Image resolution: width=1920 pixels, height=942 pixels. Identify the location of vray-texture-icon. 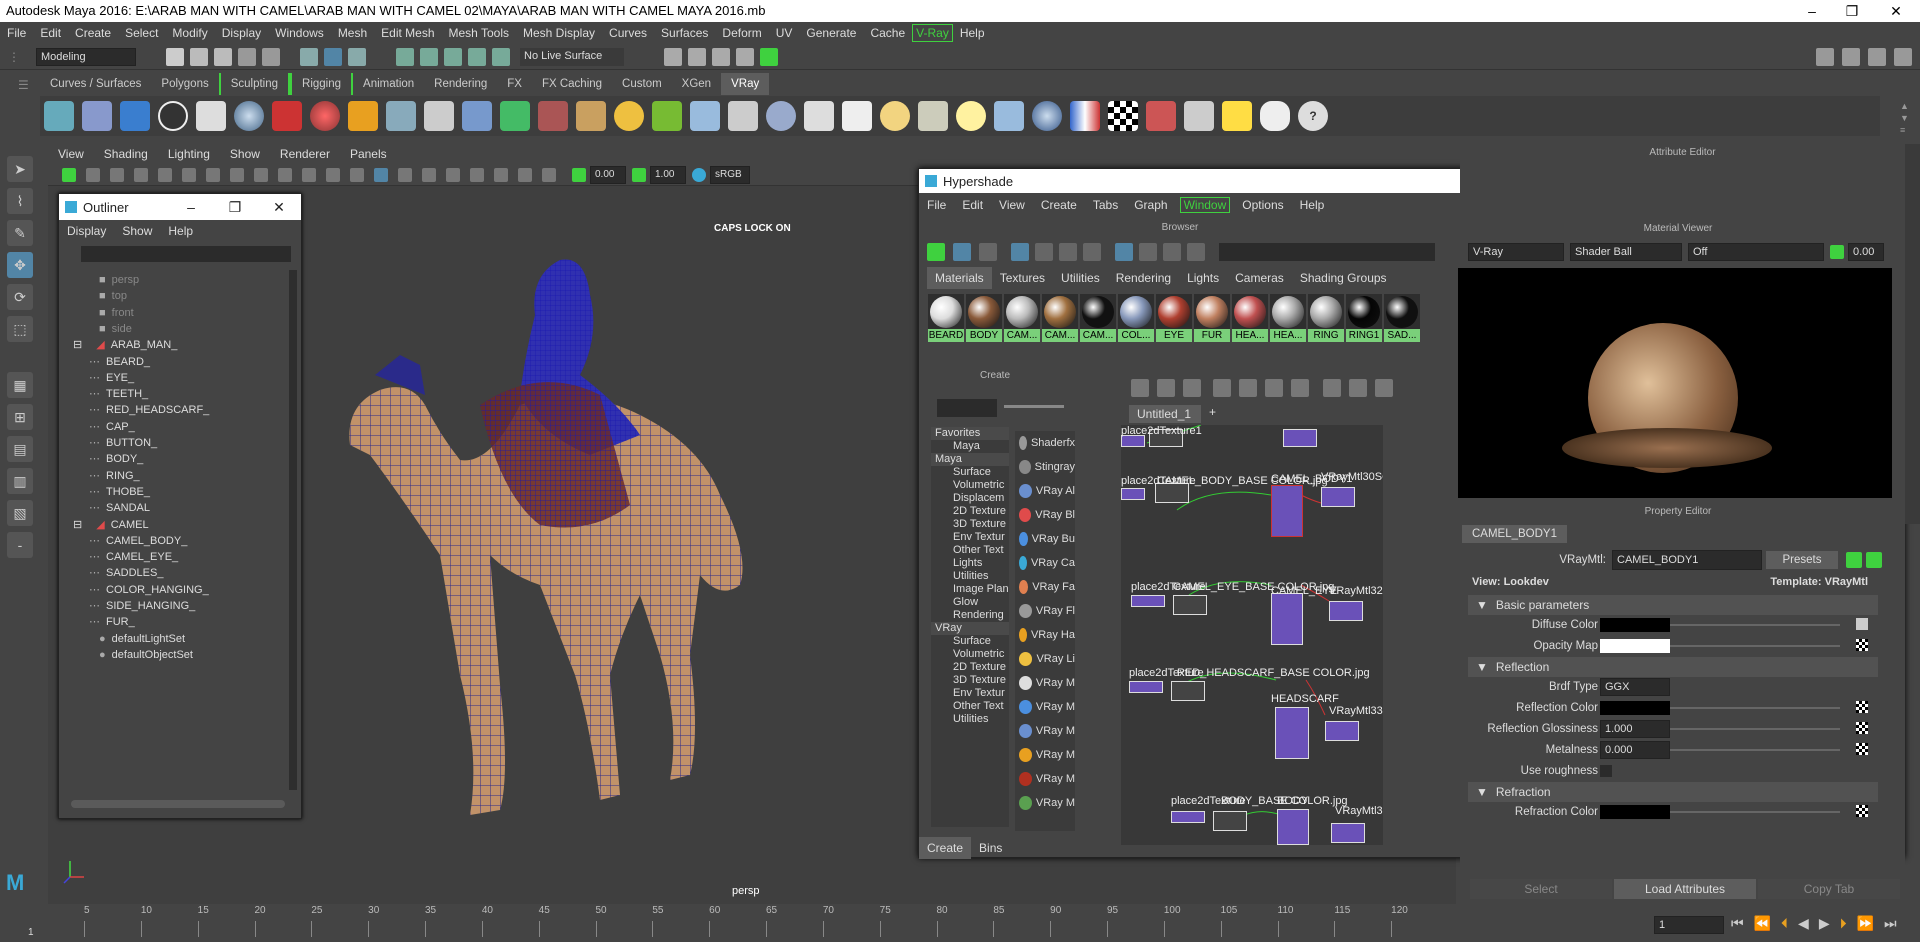
(591, 116).